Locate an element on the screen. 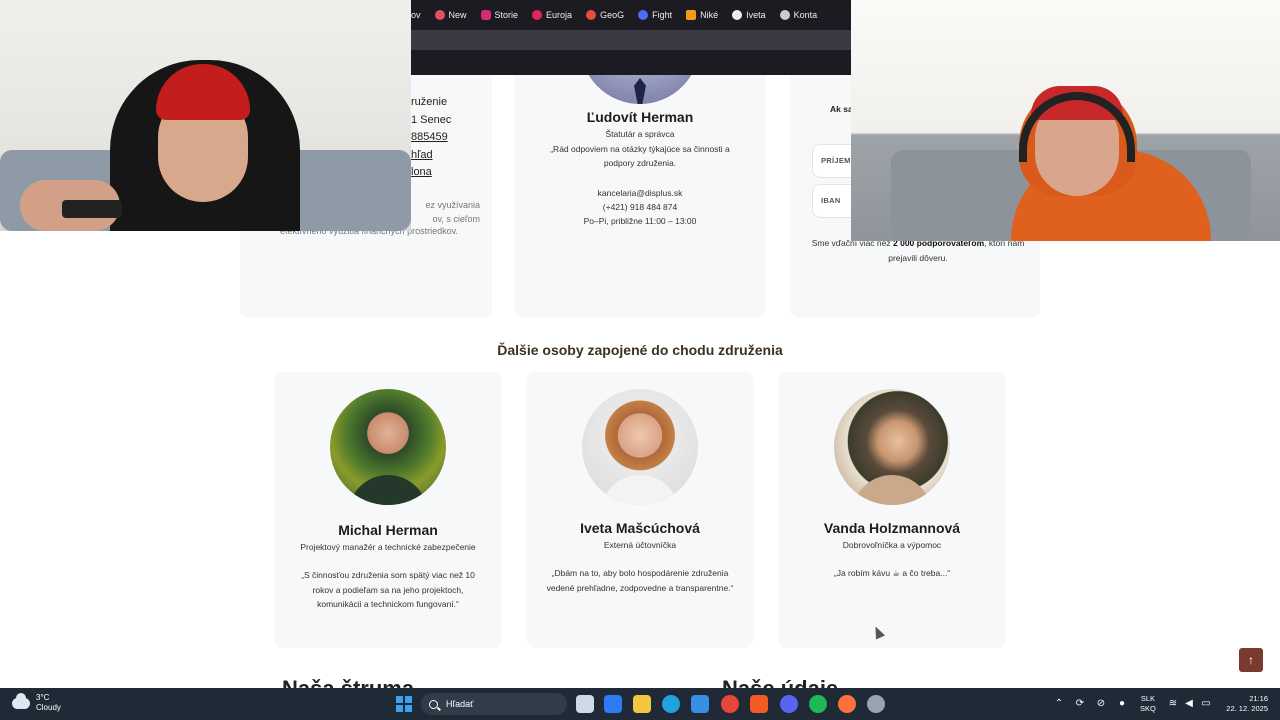 This screenshot has height=720, width=1280. browser-address-strip is located at coordinates (631, 62).